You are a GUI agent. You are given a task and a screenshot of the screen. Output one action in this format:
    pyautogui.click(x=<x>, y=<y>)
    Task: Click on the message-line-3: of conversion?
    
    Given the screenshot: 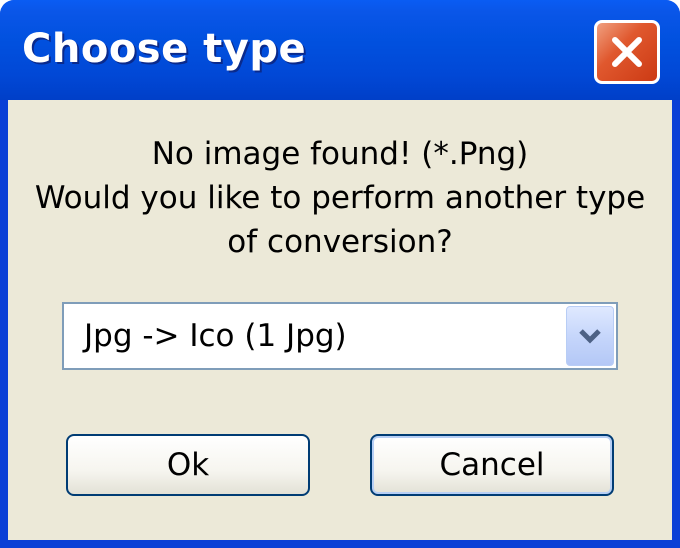 What is the action you would take?
    pyautogui.click(x=340, y=242)
    